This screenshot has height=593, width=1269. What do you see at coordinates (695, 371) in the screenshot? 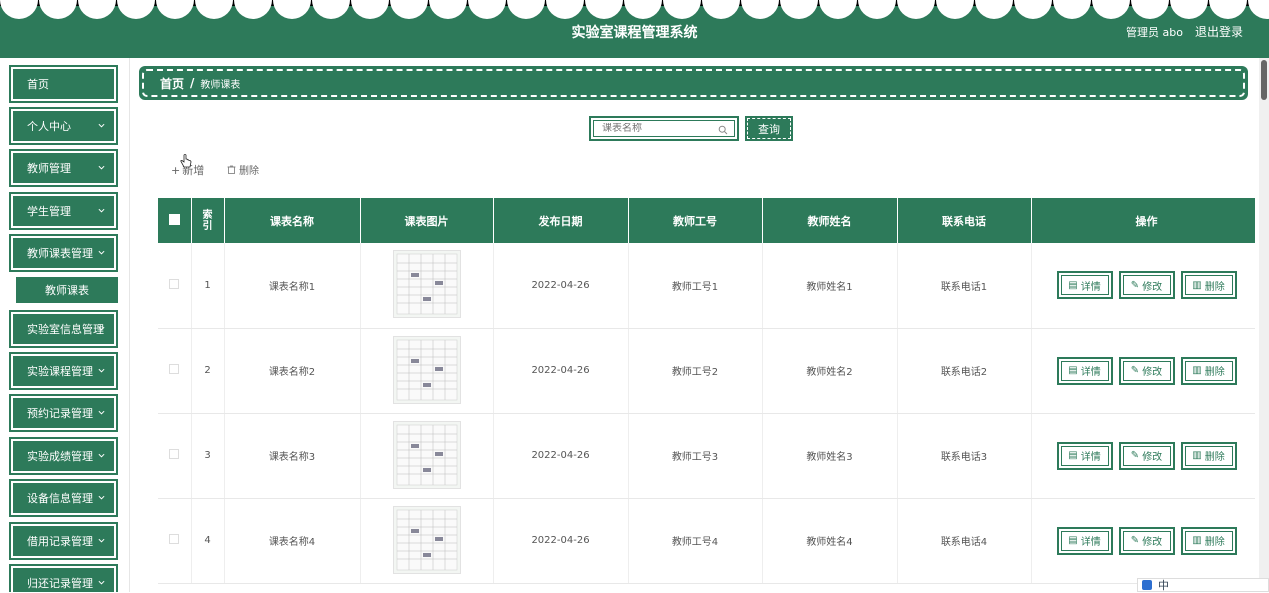
I see `row-teacher-id: 教师工号2` at bounding box center [695, 371].